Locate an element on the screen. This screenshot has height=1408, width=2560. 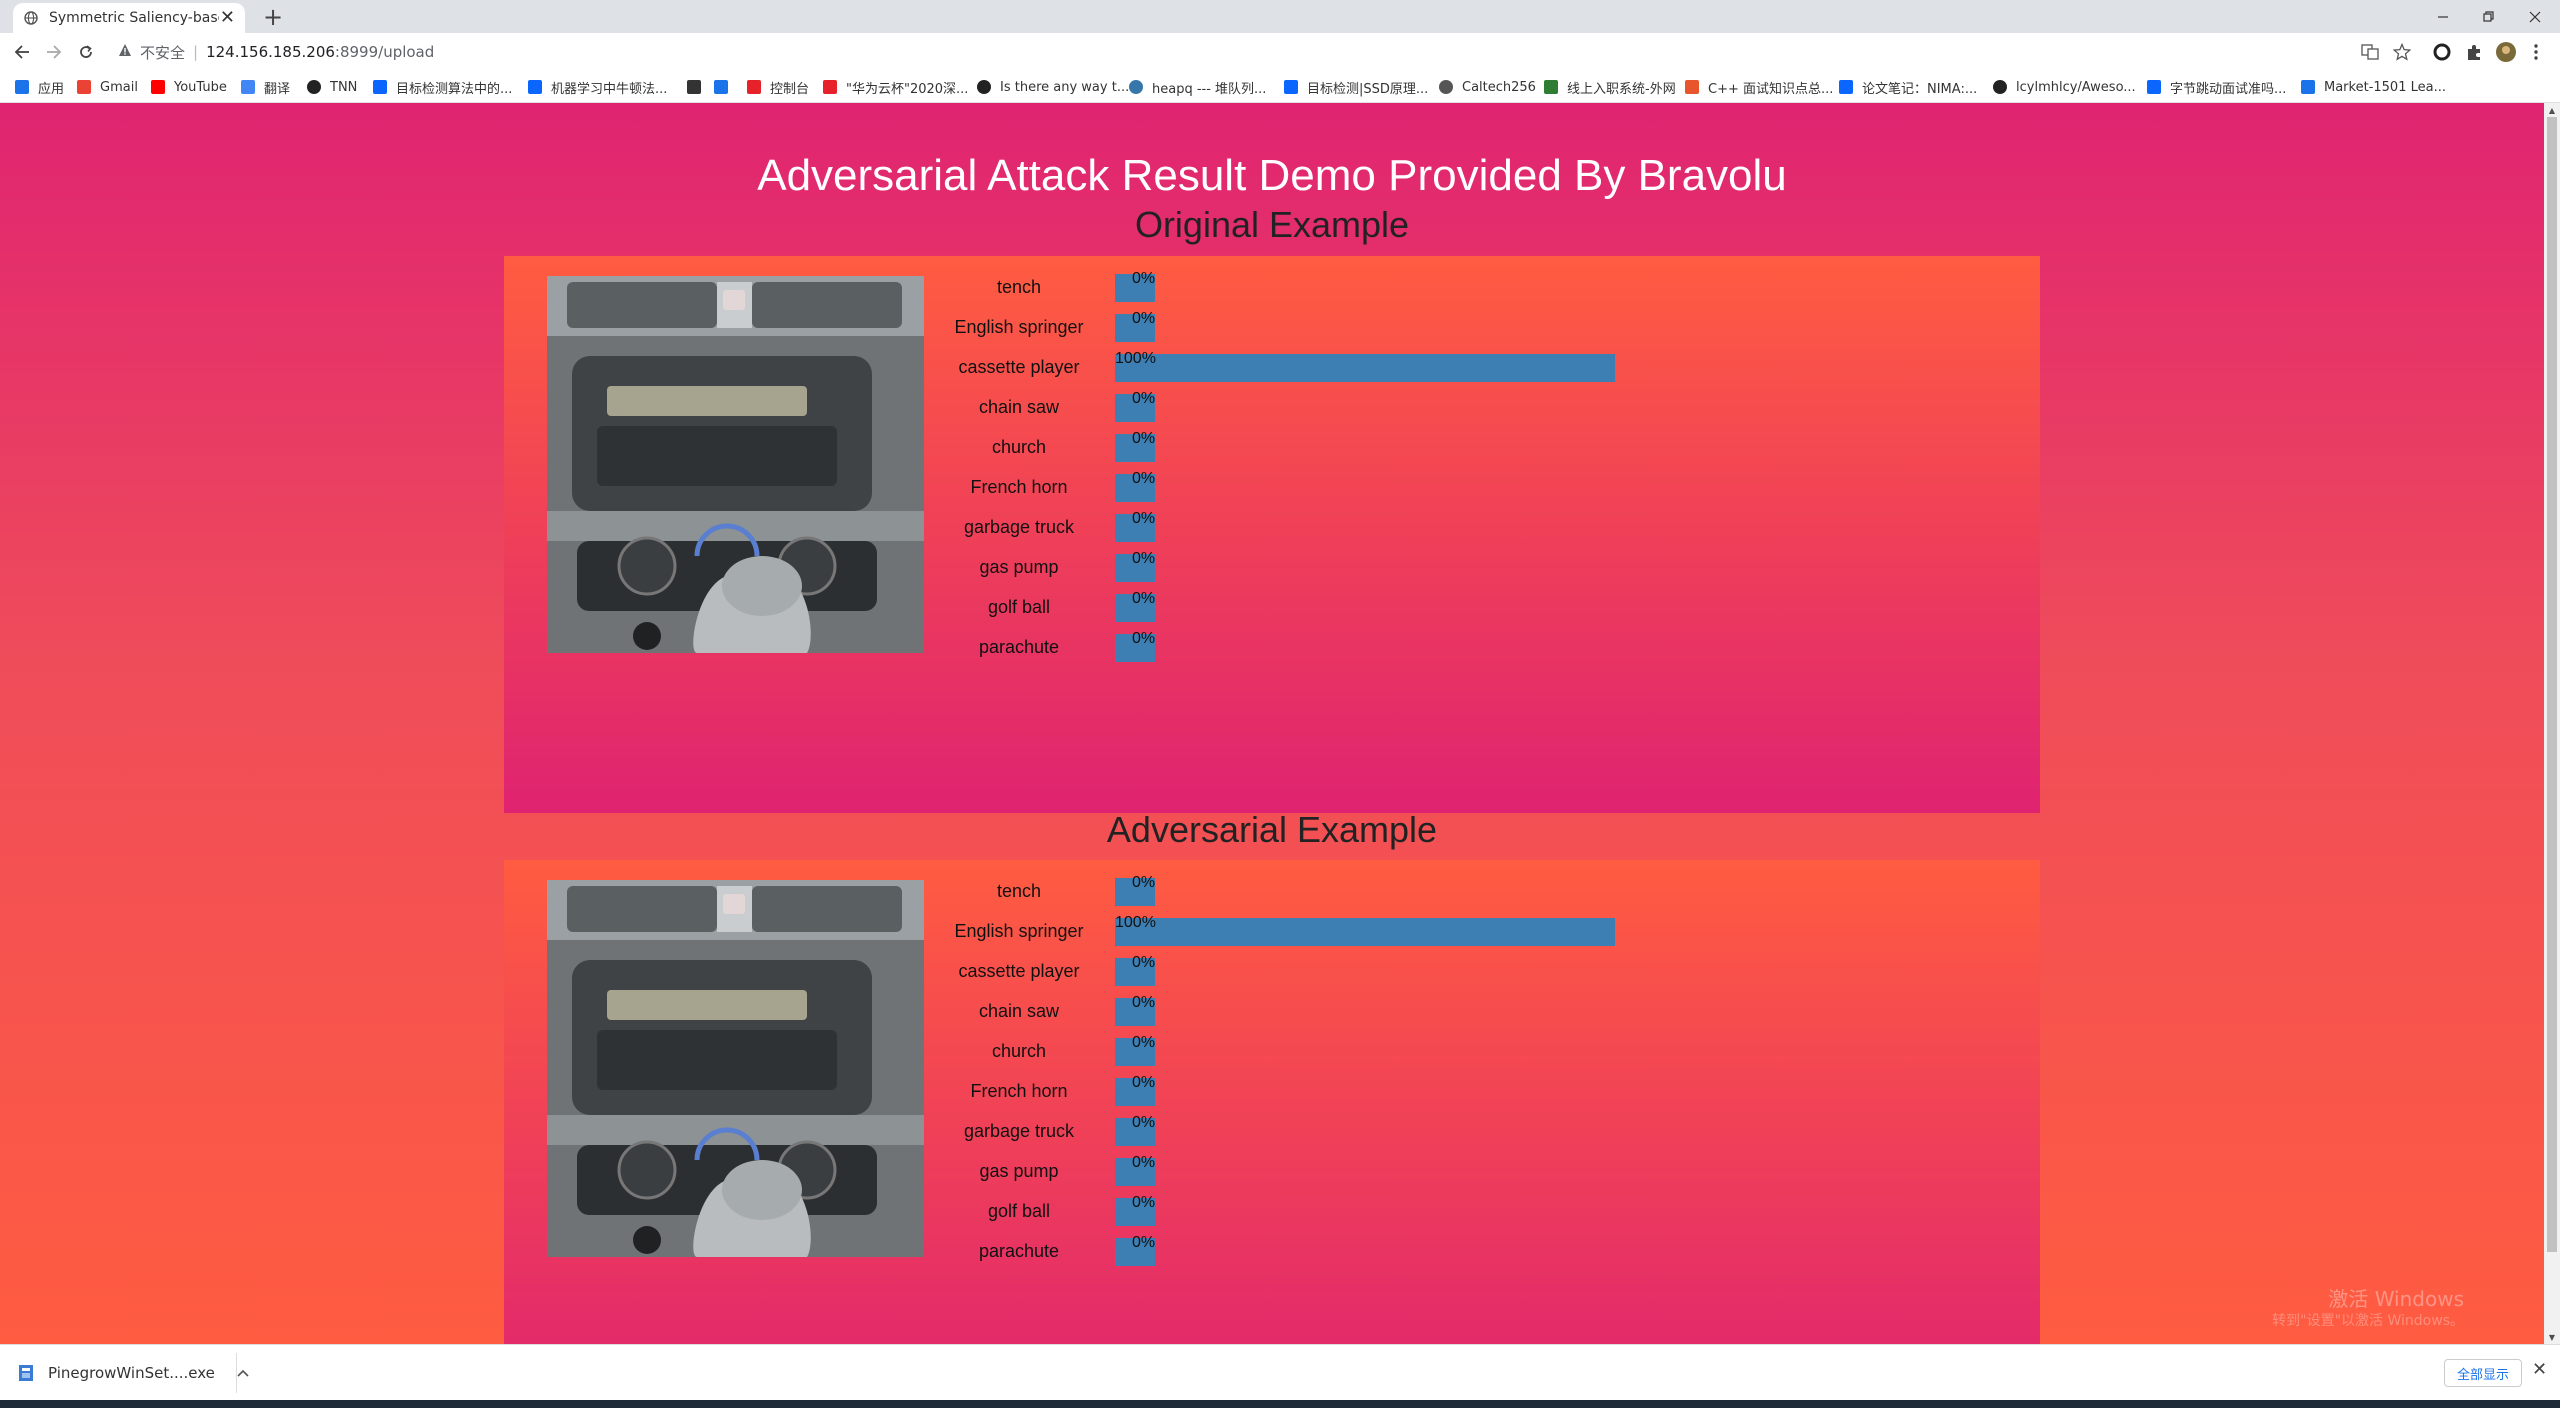
browser-toolbar: 不安全 | 124.156.185.206 :8999/upload is located at coordinates (1280, 52).